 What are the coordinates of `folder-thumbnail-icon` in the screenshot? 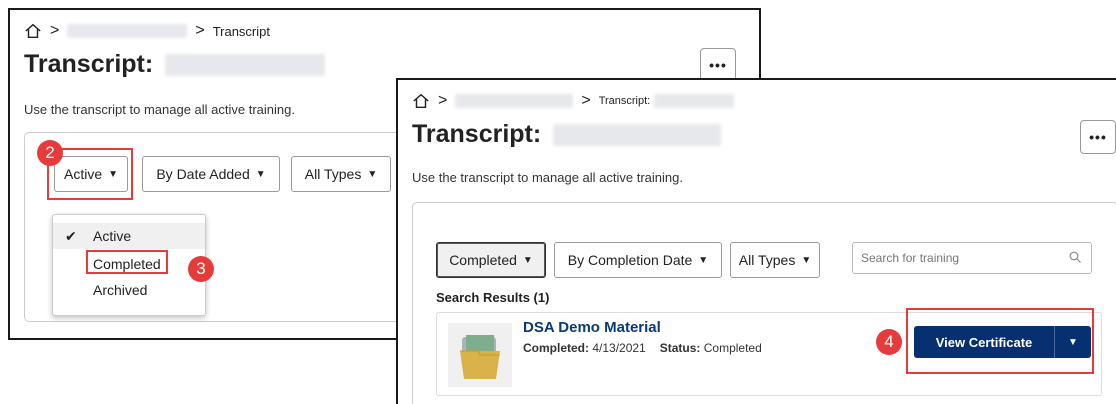 It's located at (480, 355).